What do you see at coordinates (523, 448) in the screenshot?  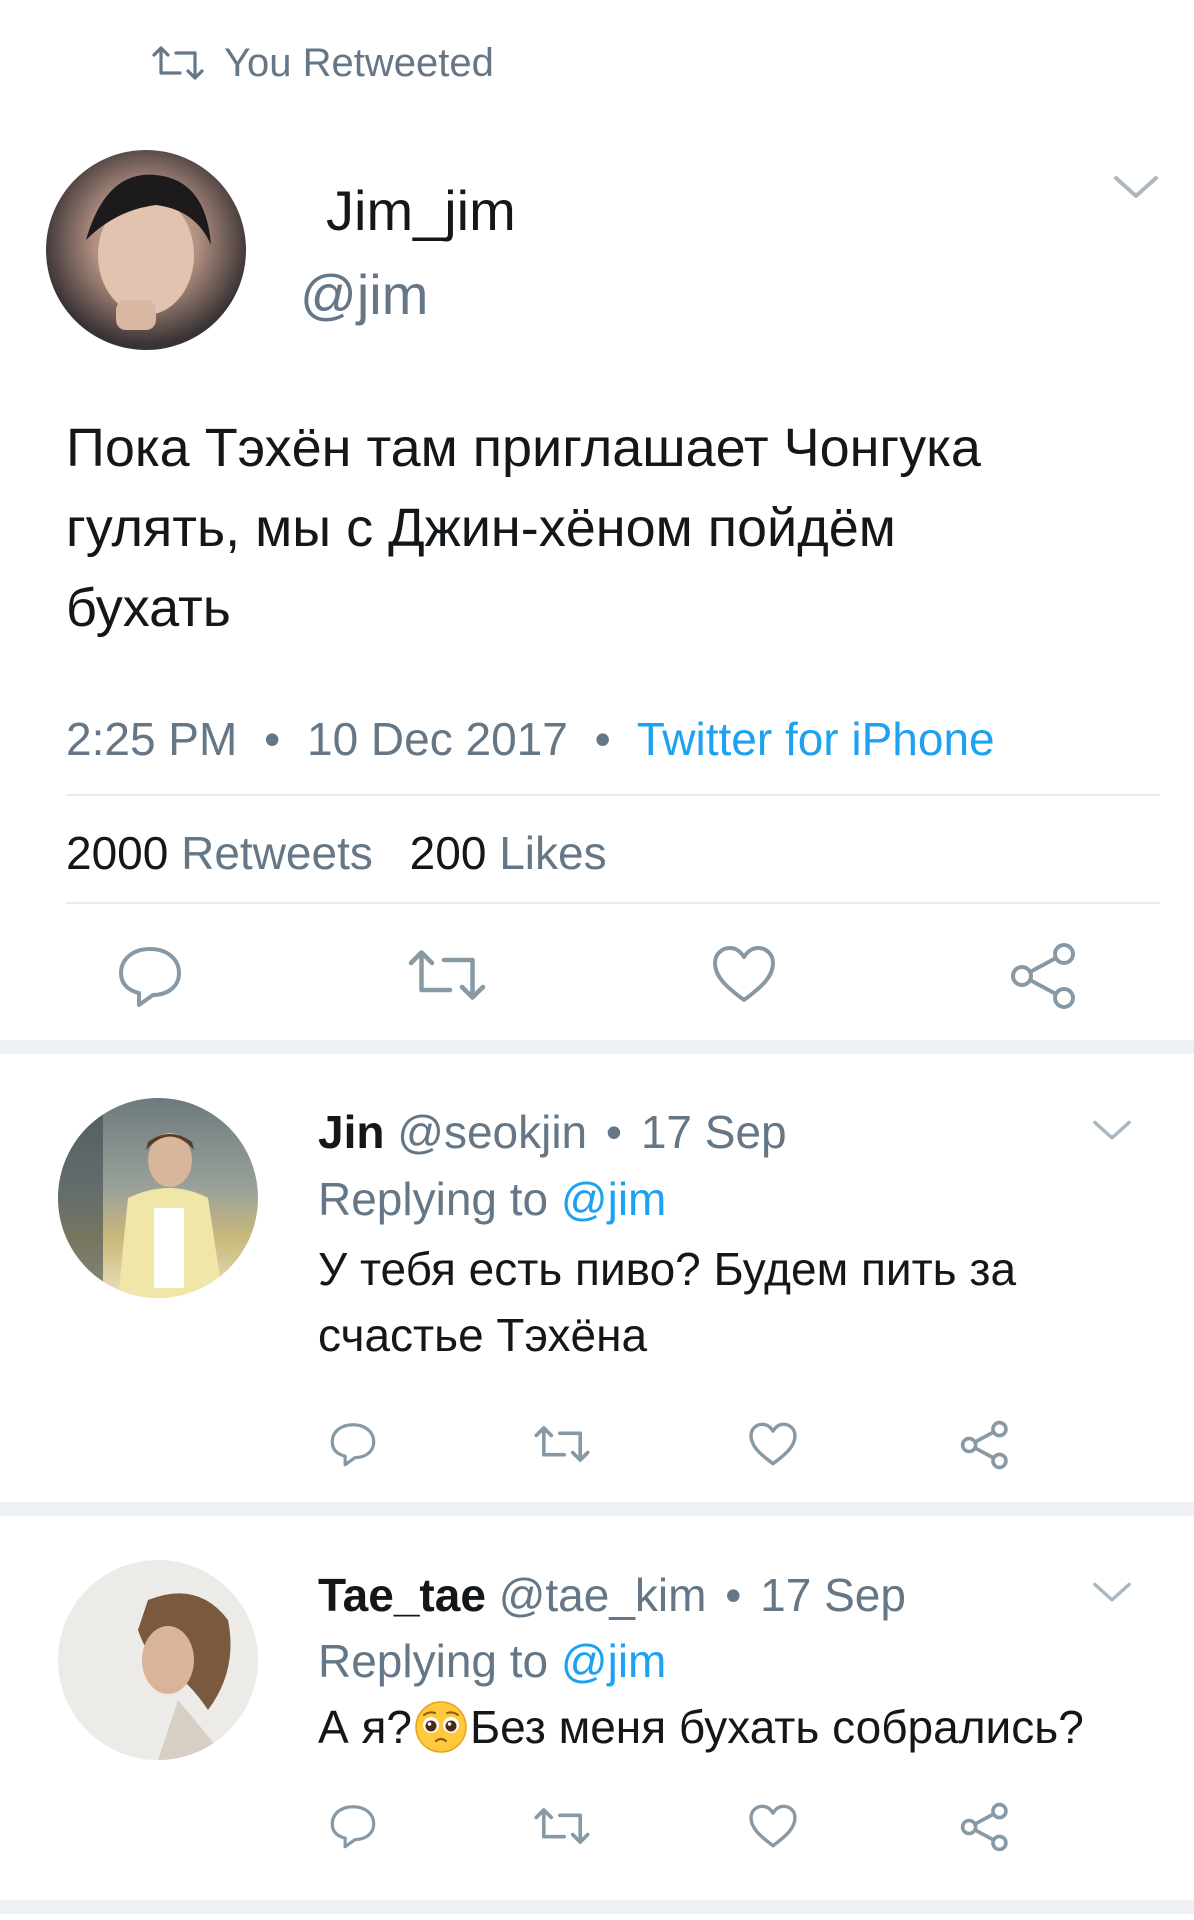 I see `tweet-text-line: Пока Тэхён там приглашает Чонгука` at bounding box center [523, 448].